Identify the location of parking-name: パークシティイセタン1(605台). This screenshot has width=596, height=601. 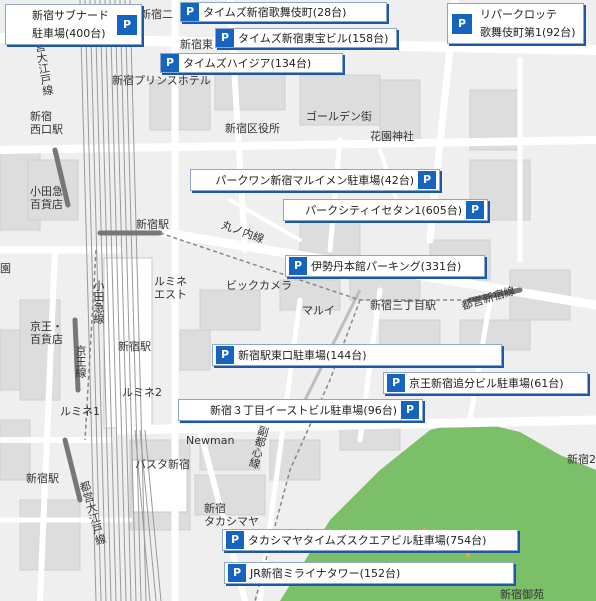
(383, 210).